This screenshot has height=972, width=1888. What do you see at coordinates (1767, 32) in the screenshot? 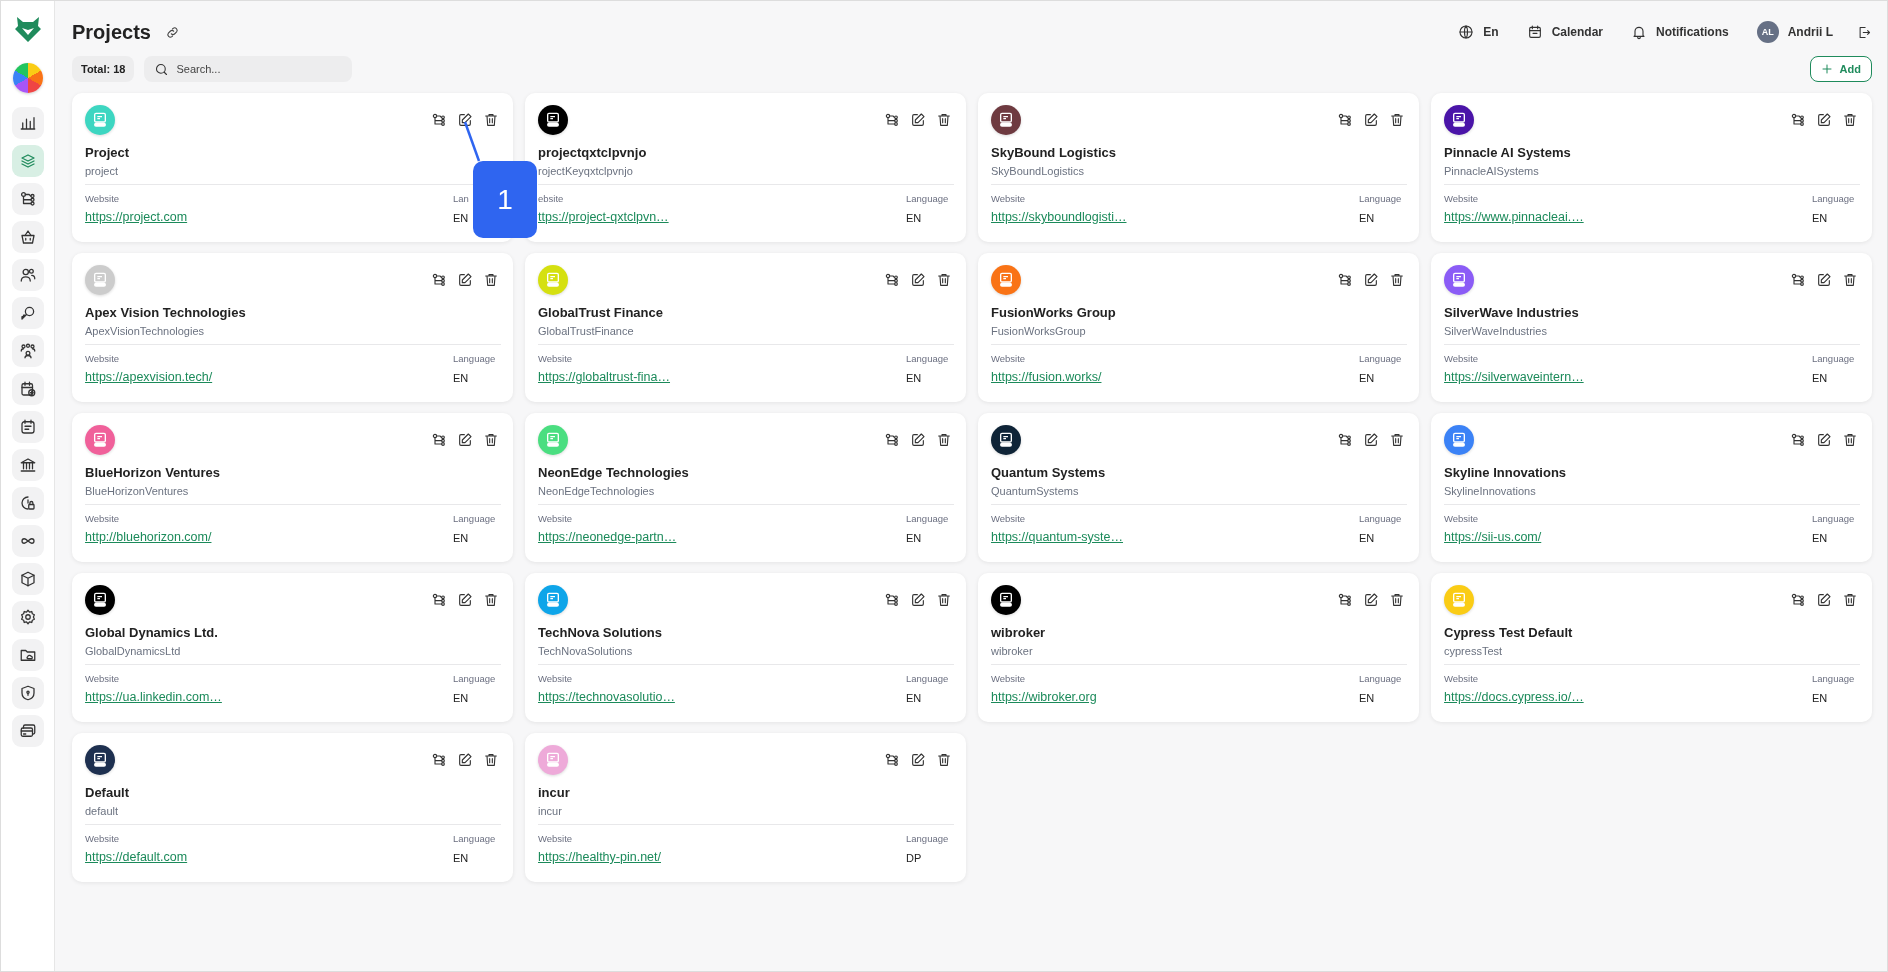
I see `user-avatar: AL` at bounding box center [1767, 32].